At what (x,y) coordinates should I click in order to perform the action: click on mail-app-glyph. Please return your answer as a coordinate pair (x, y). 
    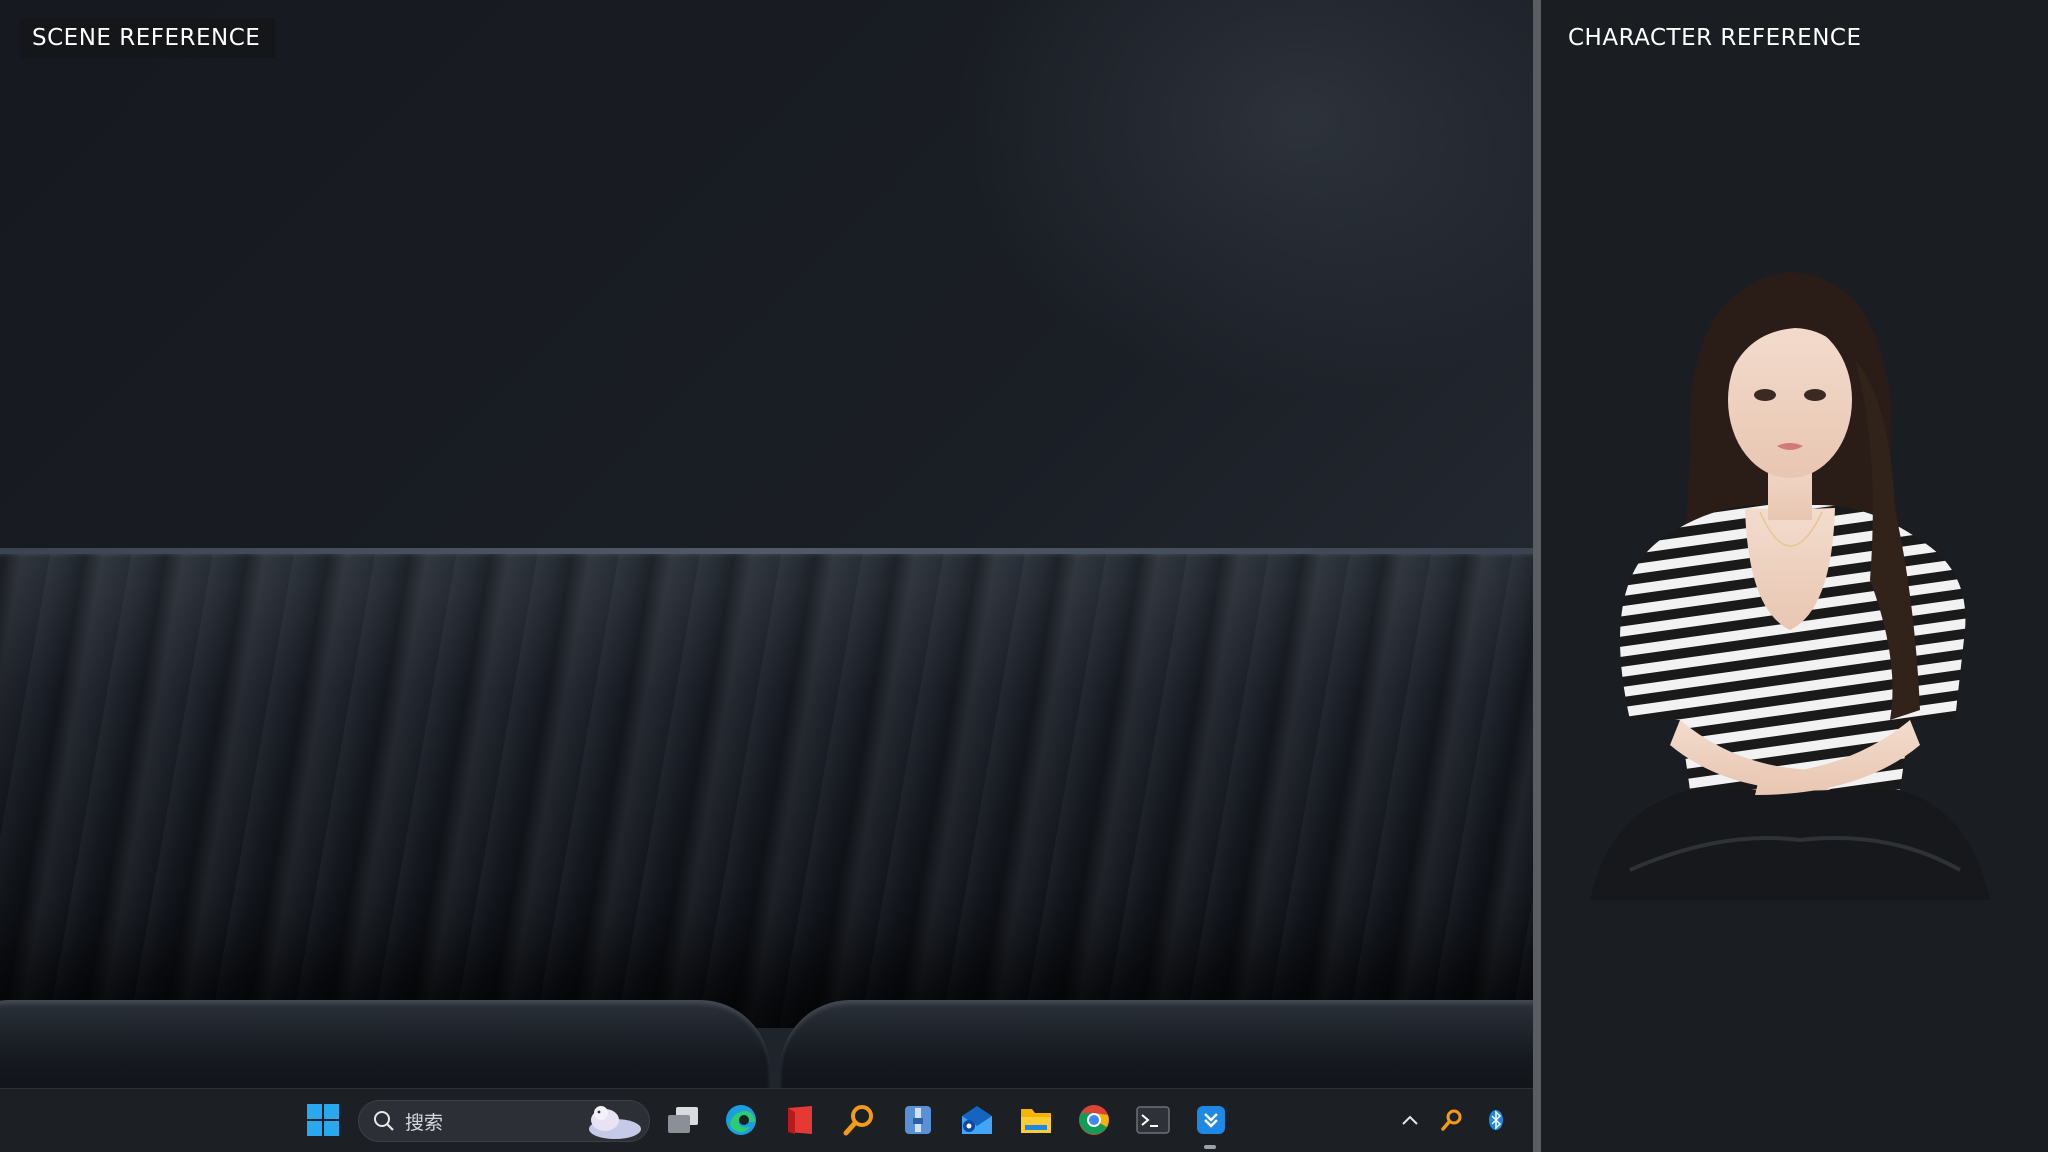
    Looking at the image, I should click on (977, 1120).